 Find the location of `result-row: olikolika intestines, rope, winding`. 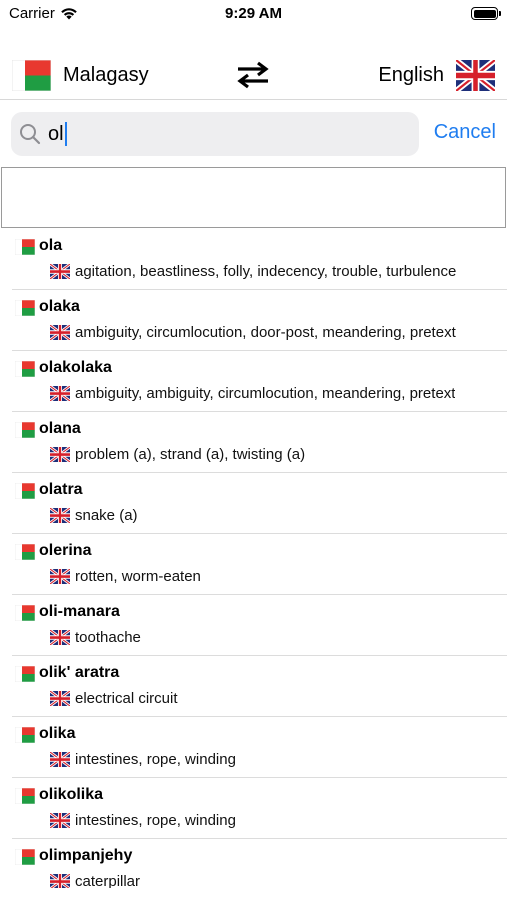

result-row: olikolika intestines, rope, winding is located at coordinates (259, 808).